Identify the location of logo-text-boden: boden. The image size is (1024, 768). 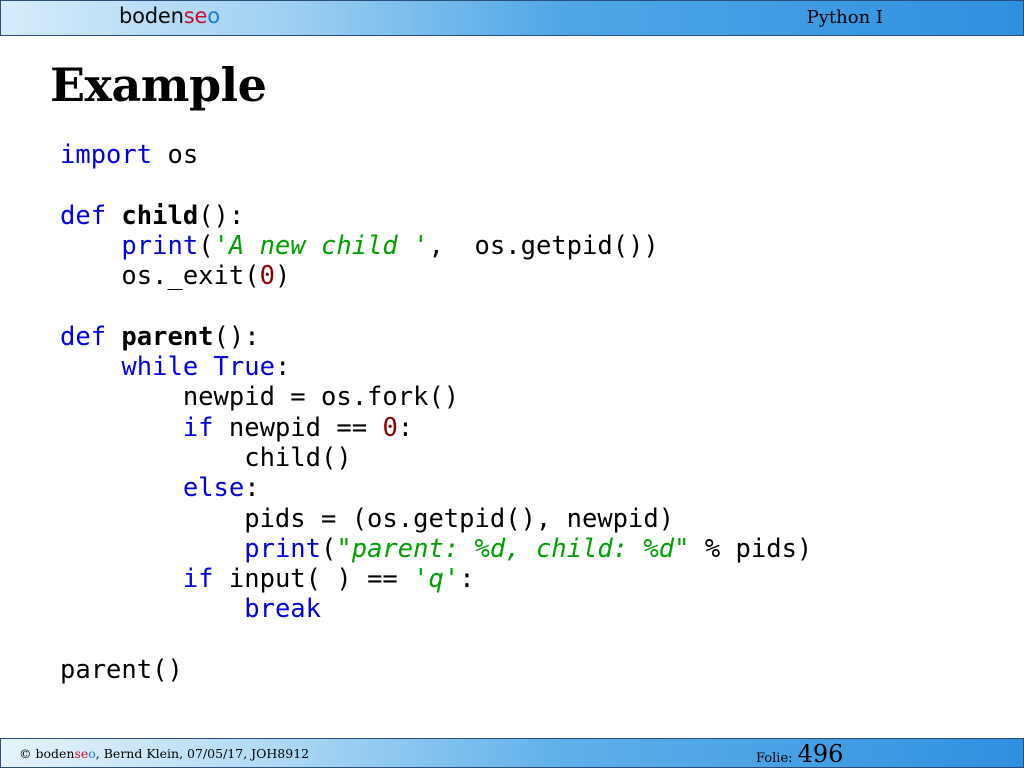
(151, 16).